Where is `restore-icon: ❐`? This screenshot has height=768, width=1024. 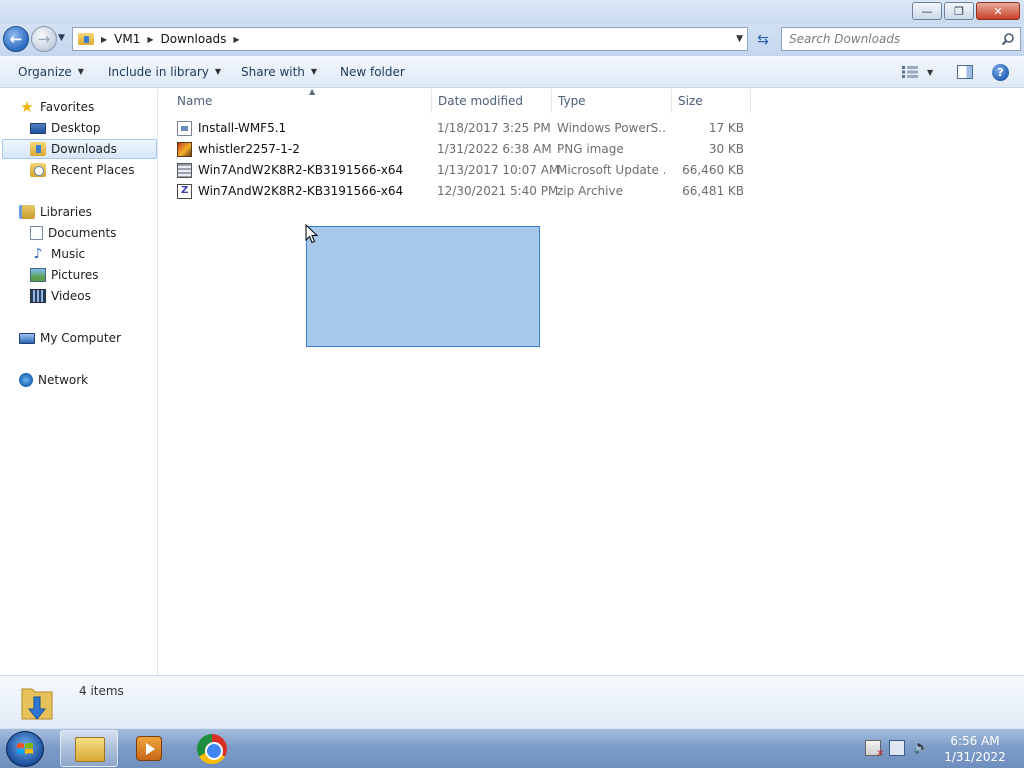
restore-icon: ❐ is located at coordinates (959, 11).